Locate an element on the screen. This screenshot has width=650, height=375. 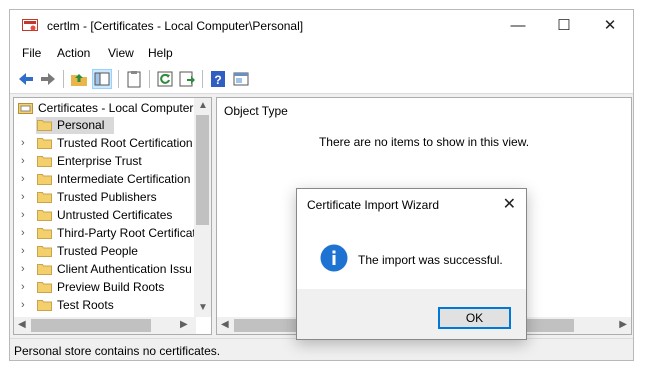
back-arrow-icon is located at coordinates (26, 79).